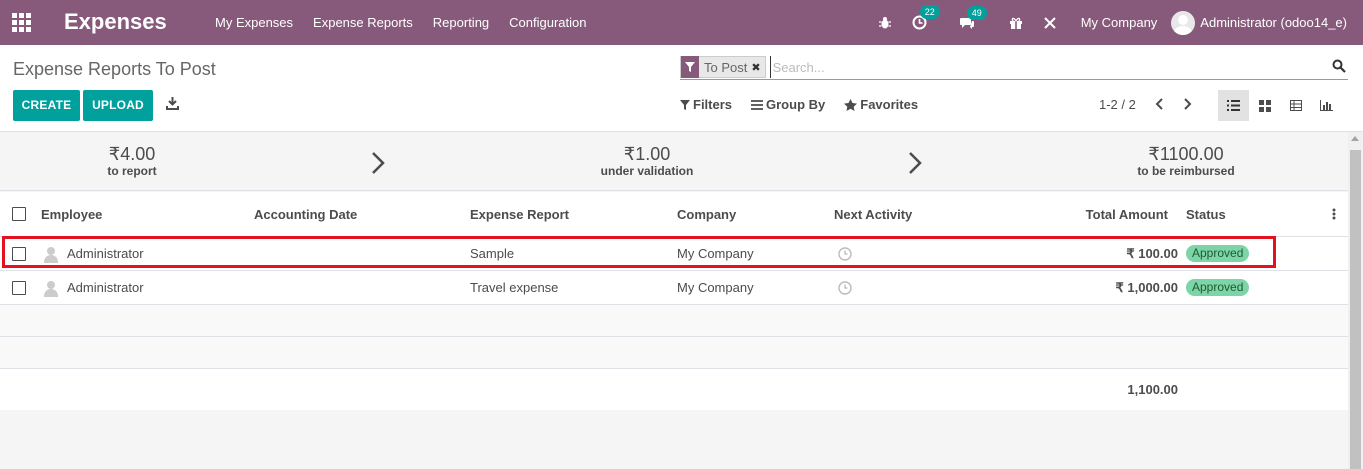 The image size is (1363, 469). What do you see at coordinates (492, 253) in the screenshot?
I see `expense-report-cell: Sample` at bounding box center [492, 253].